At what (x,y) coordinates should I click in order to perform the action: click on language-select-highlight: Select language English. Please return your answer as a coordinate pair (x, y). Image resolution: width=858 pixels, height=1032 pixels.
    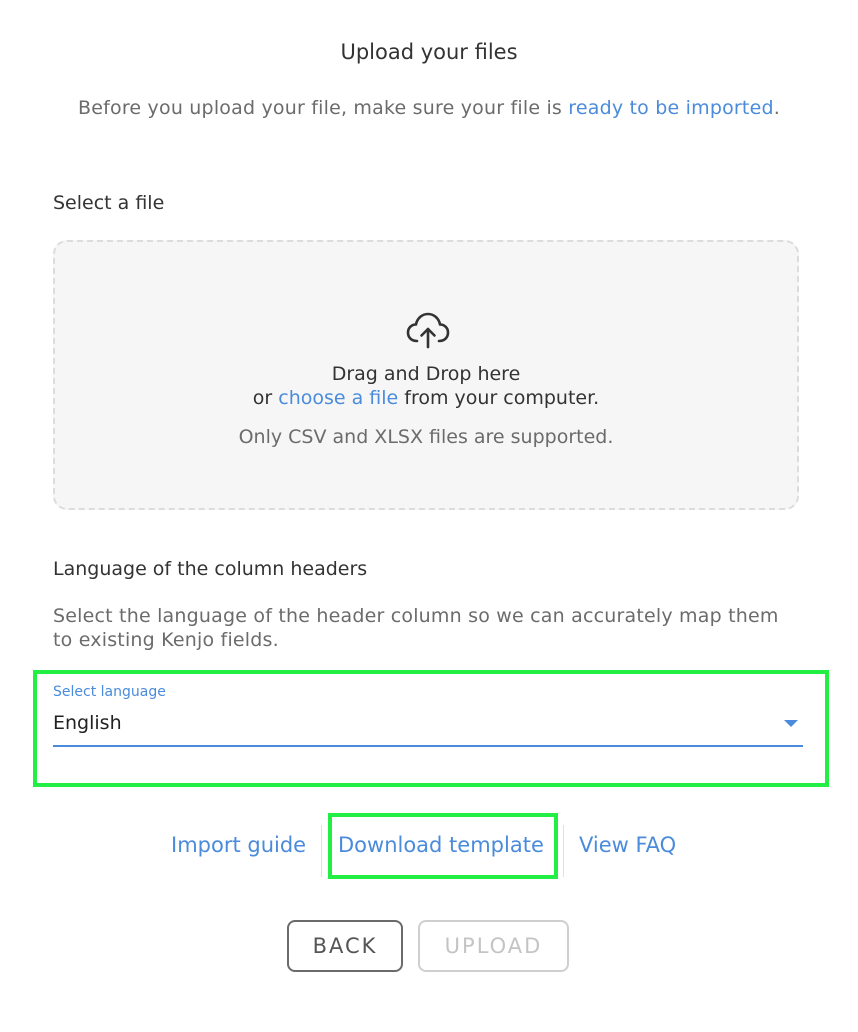
    Looking at the image, I should click on (431, 728).